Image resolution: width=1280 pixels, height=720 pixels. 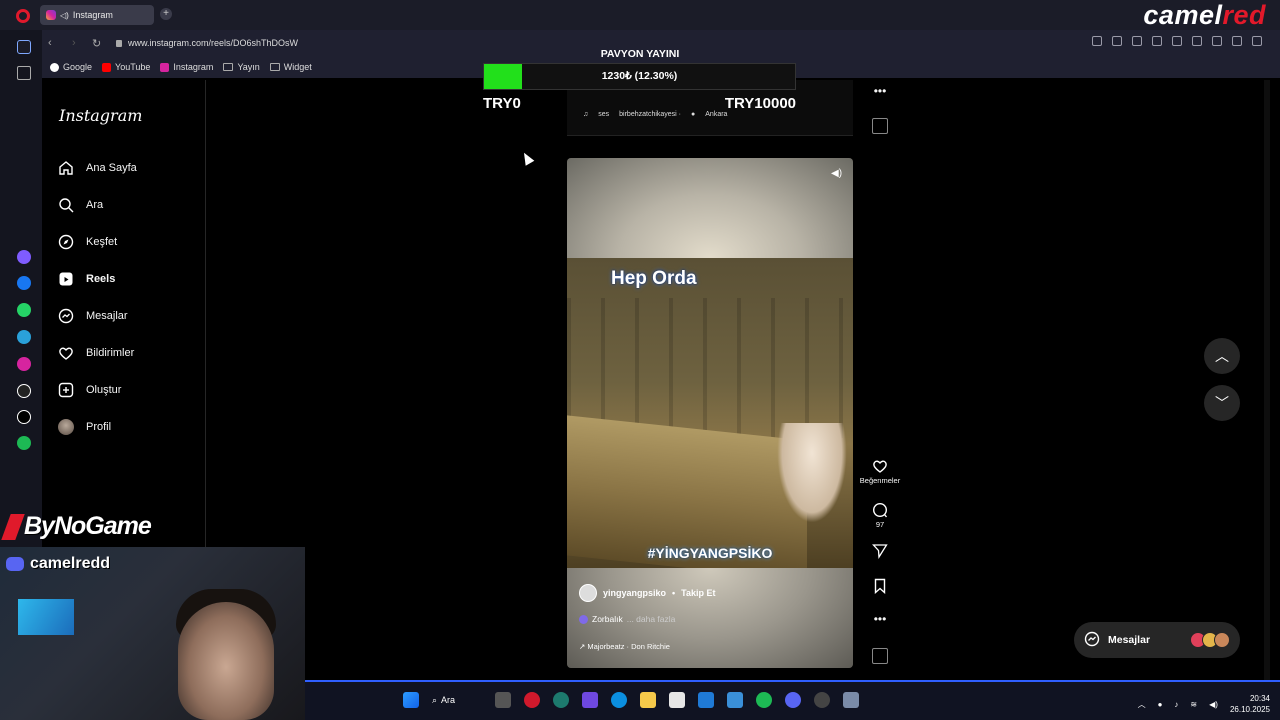 I want to click on bookmark-instagram: Instagram, so click(x=186, y=67).